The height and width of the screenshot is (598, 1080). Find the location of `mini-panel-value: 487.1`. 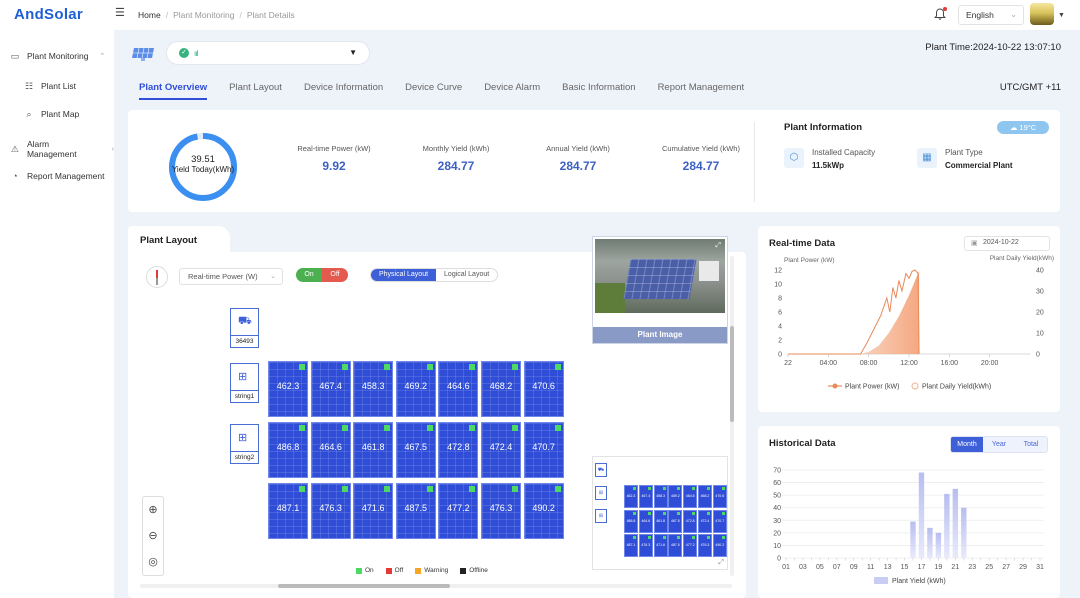

mini-panel-value: 487.1 is located at coordinates (631, 545).